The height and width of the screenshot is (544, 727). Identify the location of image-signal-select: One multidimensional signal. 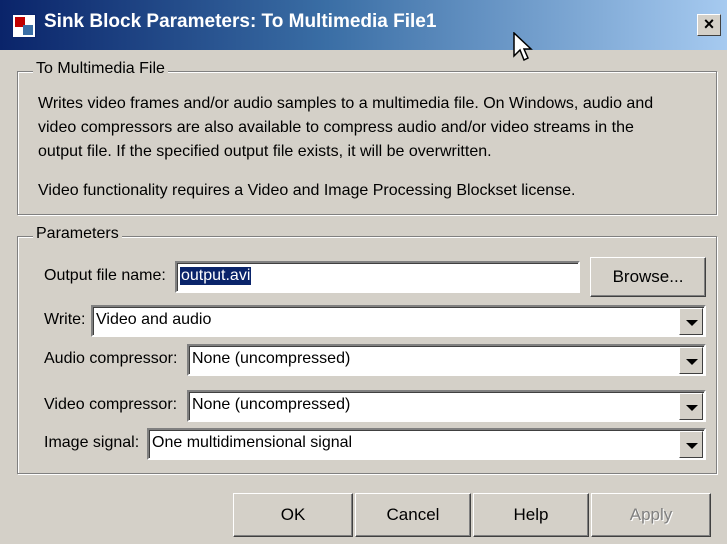
(426, 444).